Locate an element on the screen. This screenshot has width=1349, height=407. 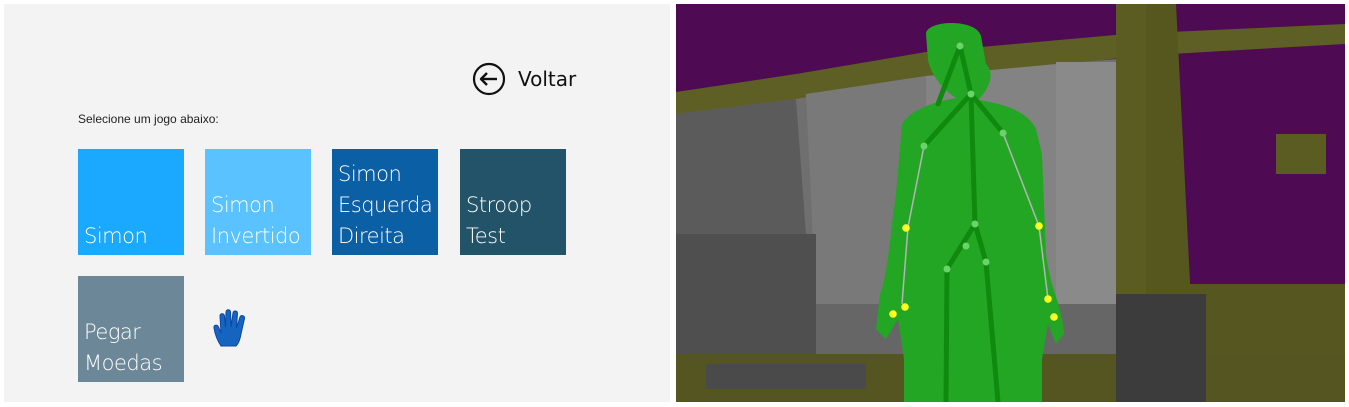
game-tile-simon-esquerda-direita: Simon Esquerda Direita is located at coordinates (385, 202).